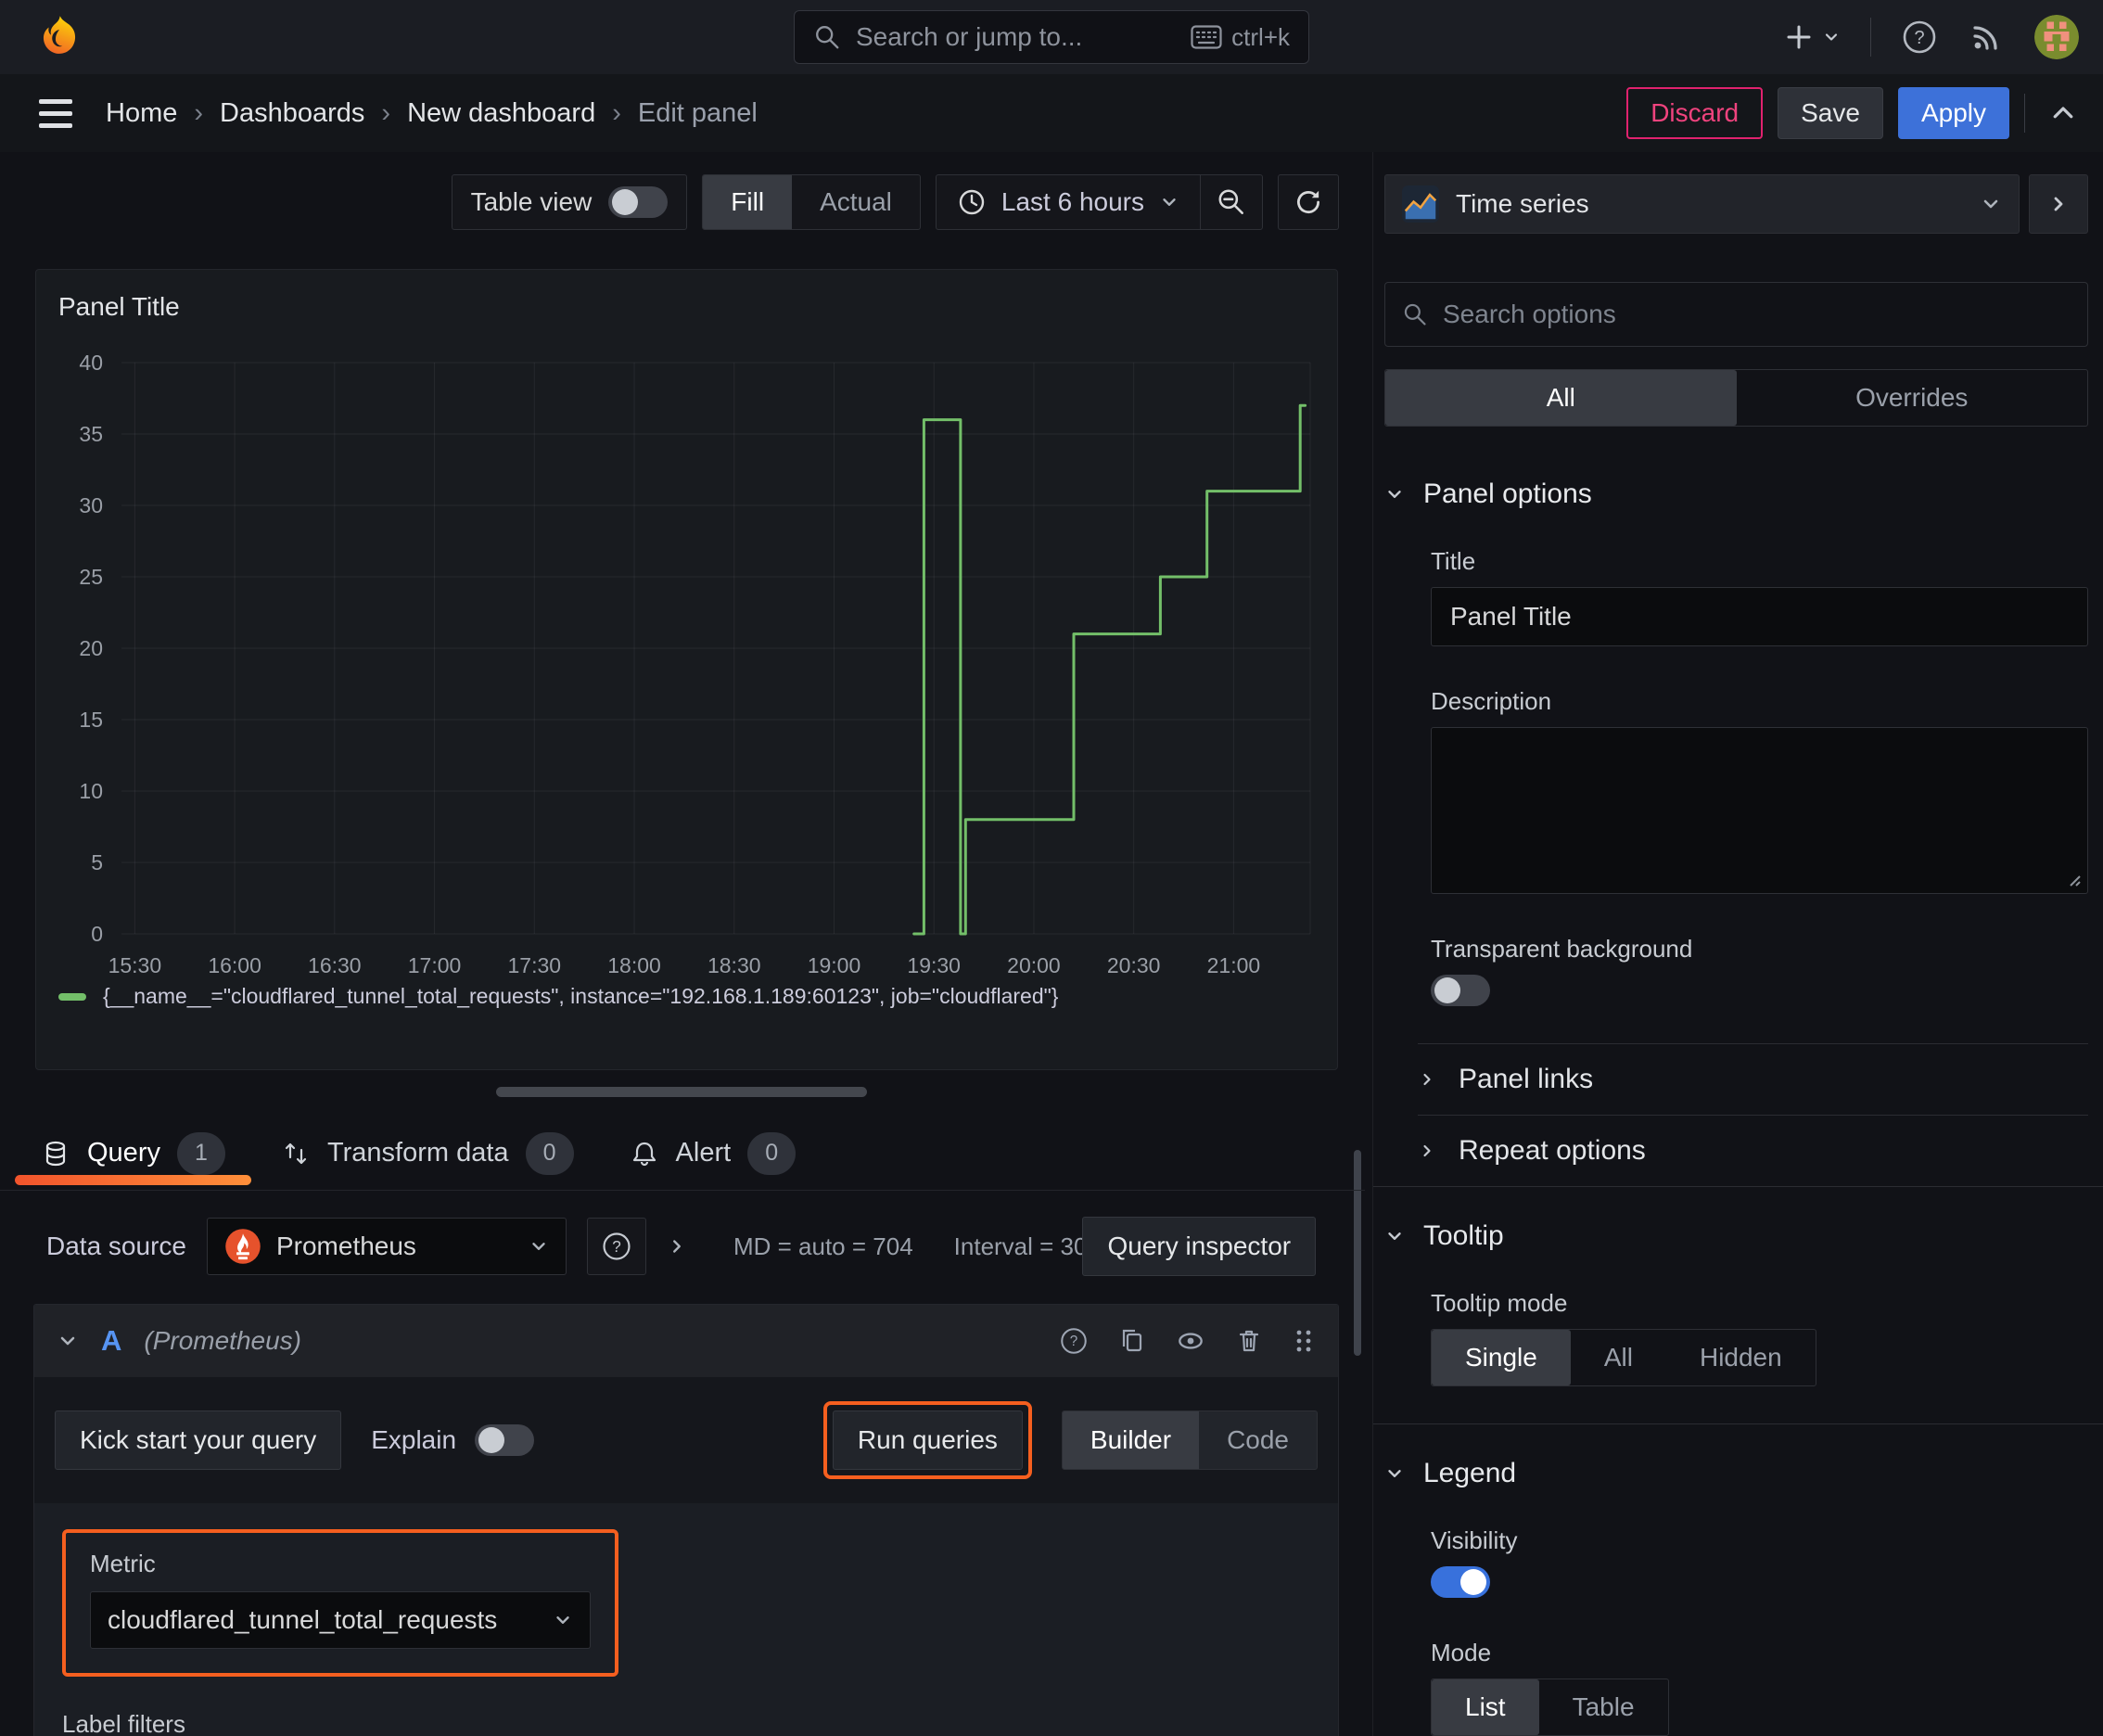  Describe the element at coordinates (2063, 113) in the screenshot. I see `chevron-up-icon` at that location.